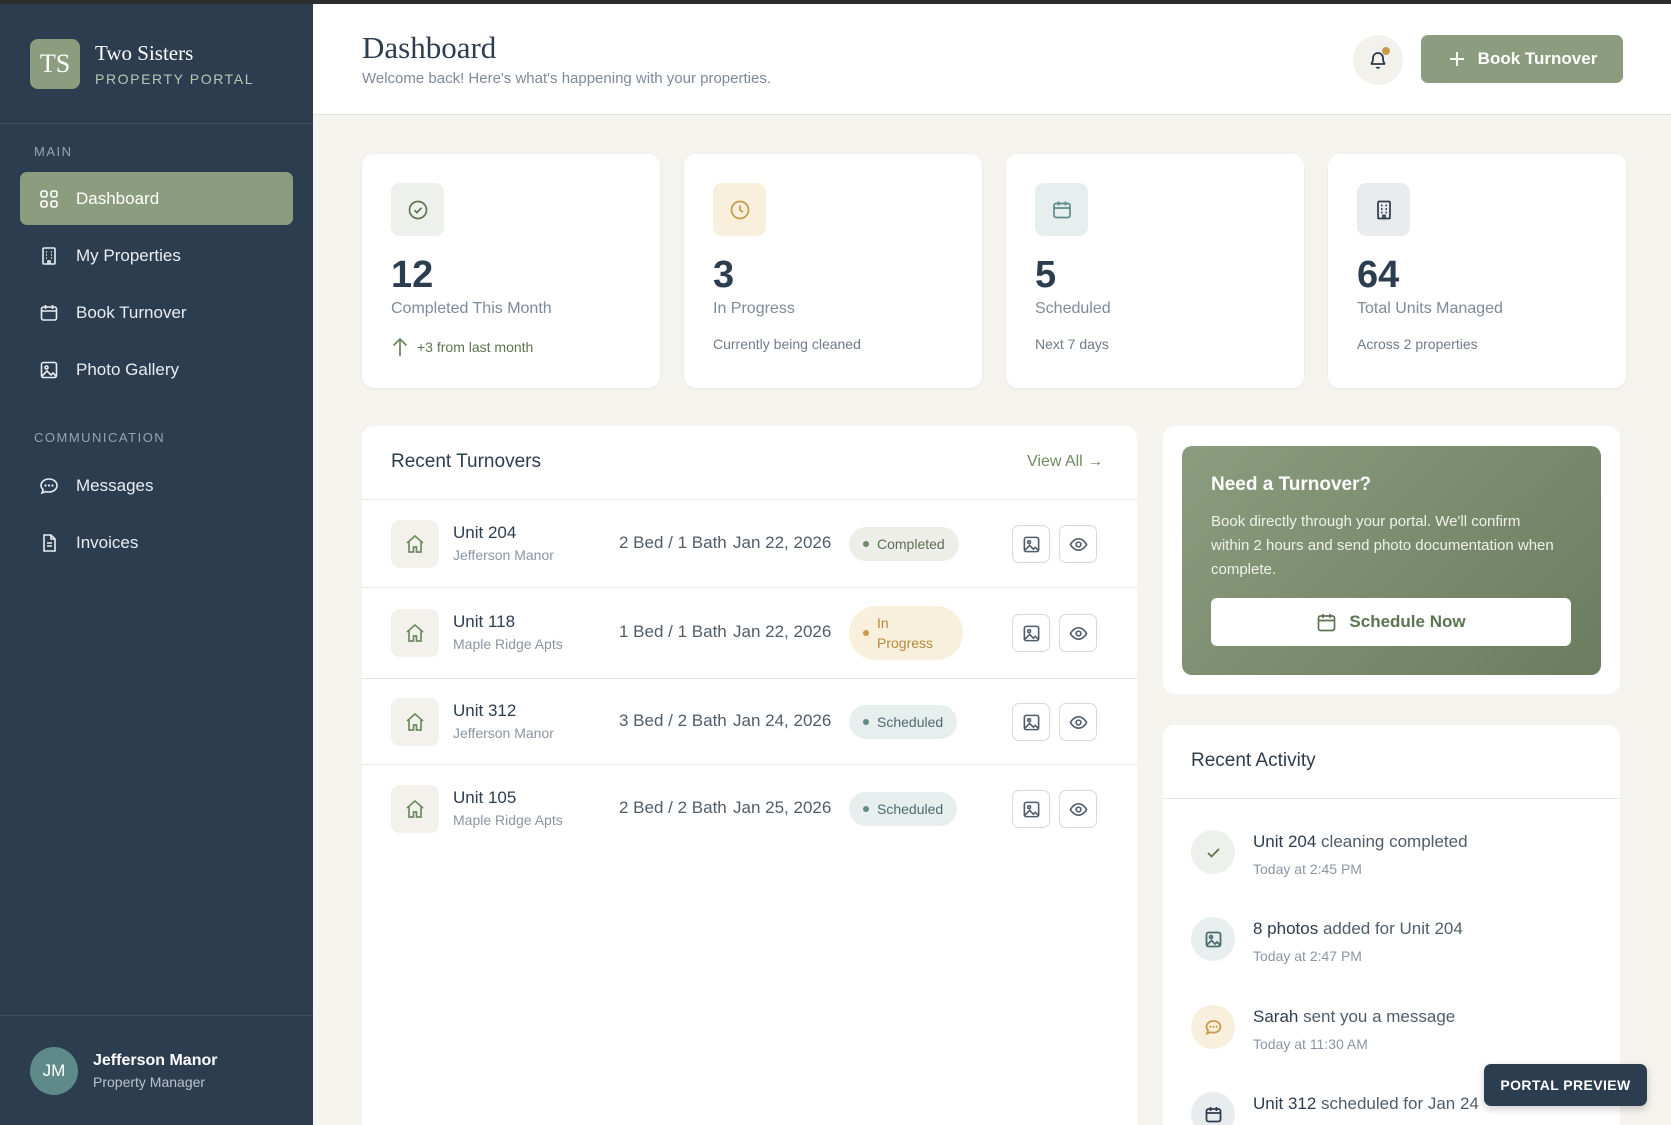 The image size is (1671, 1125). I want to click on book-turnover-button: Book Turnover, so click(1522, 59).